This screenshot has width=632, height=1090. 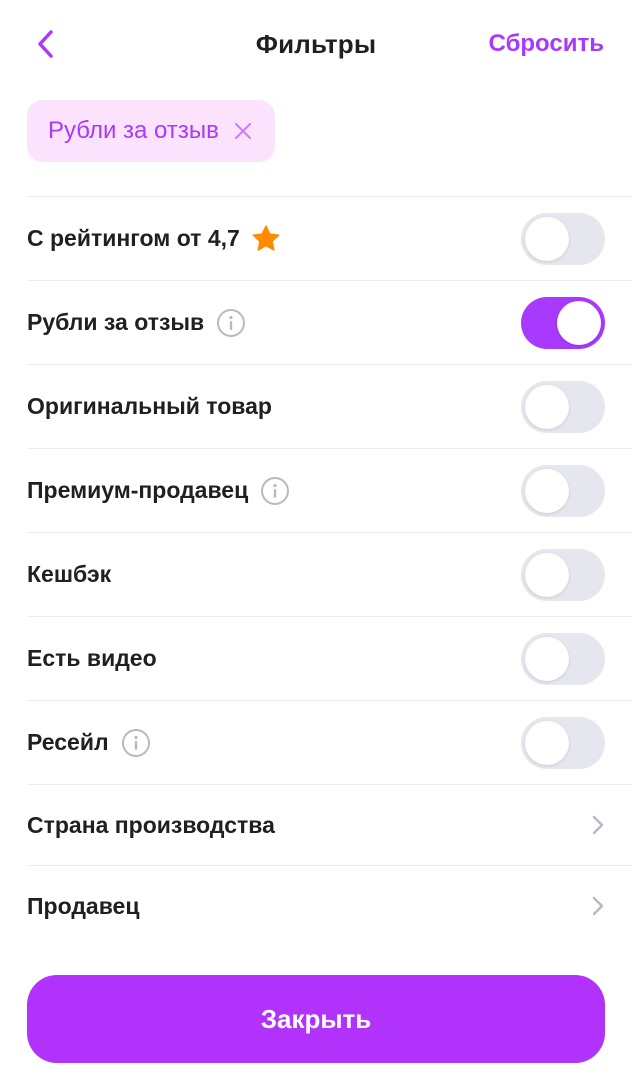 I want to click on nav-row-country: Страна производства, so click(x=329, y=824).